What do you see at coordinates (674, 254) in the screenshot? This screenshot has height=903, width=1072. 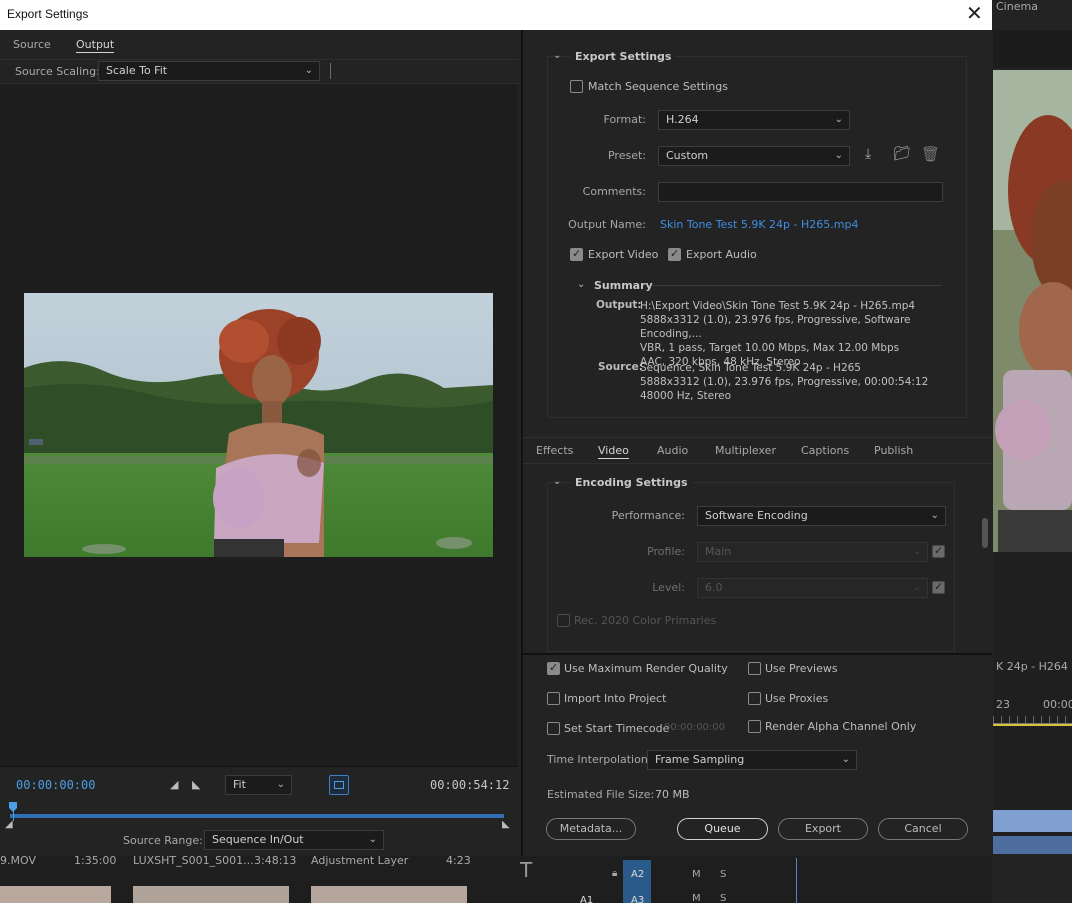 I see `export-audio-checkbox` at bounding box center [674, 254].